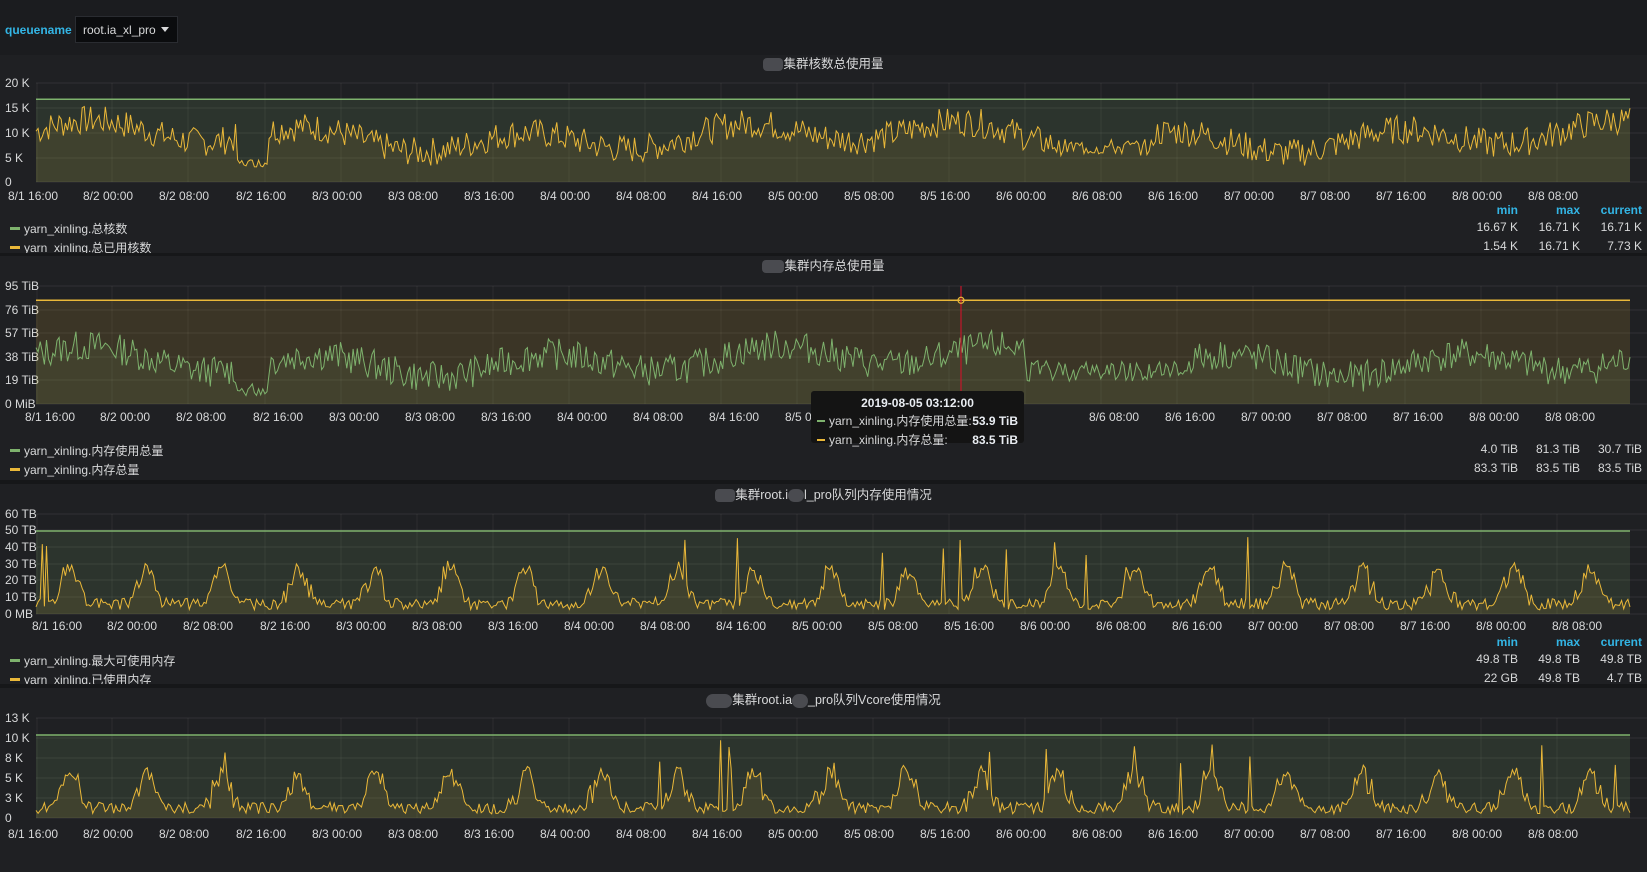  What do you see at coordinates (22, 357) in the screenshot?
I see `y-tick-label: 38 TiB` at bounding box center [22, 357].